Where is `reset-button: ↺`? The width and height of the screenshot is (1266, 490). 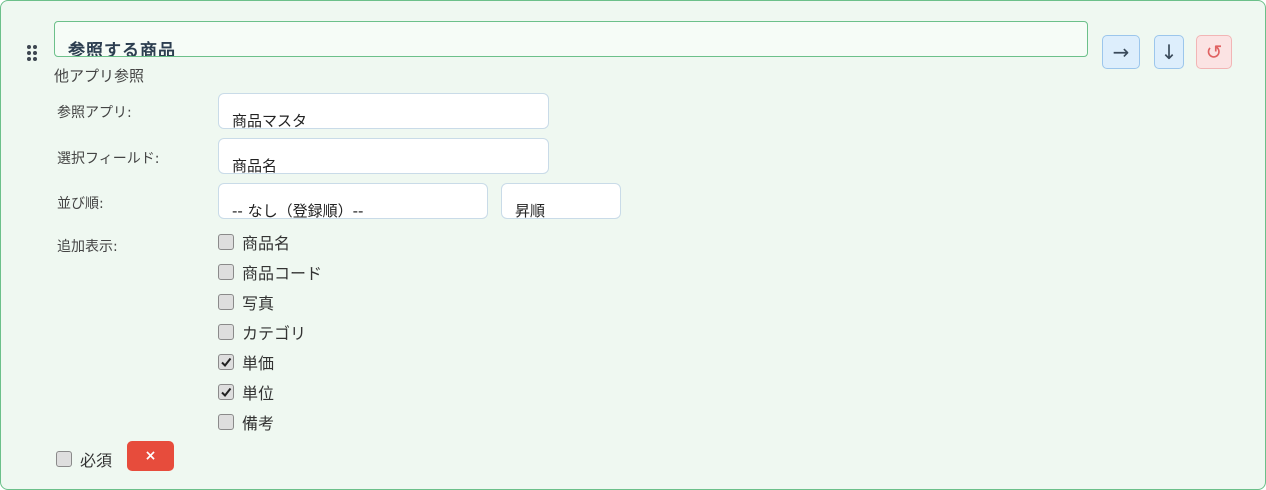 reset-button: ↺ is located at coordinates (1214, 52).